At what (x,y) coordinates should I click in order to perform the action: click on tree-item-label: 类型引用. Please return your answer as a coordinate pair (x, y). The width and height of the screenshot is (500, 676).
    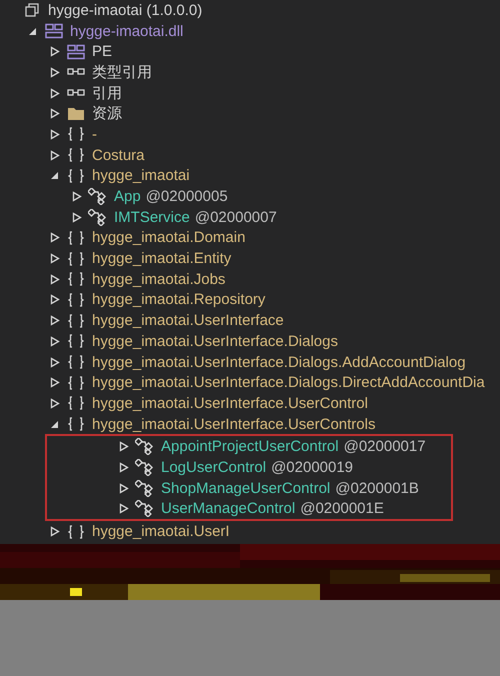
    Looking at the image, I should click on (122, 72).